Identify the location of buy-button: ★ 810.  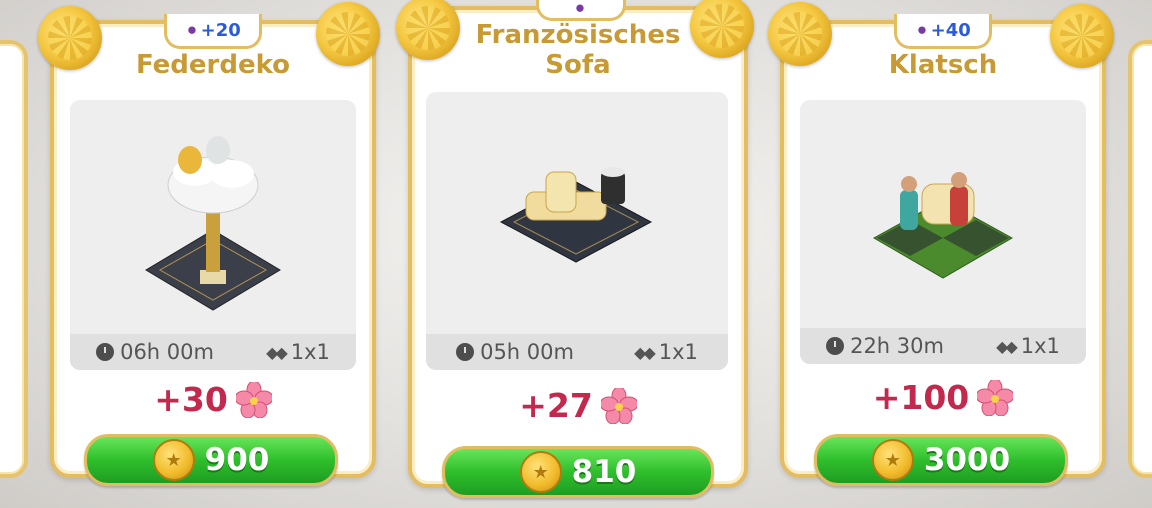
(578, 472).